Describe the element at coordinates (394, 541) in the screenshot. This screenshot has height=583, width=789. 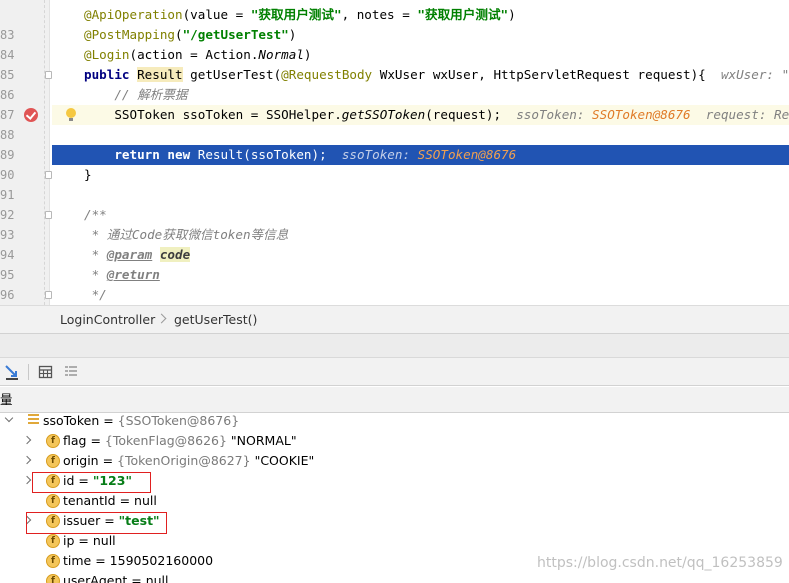
I see `variable-row-ip: f ip = null` at that location.